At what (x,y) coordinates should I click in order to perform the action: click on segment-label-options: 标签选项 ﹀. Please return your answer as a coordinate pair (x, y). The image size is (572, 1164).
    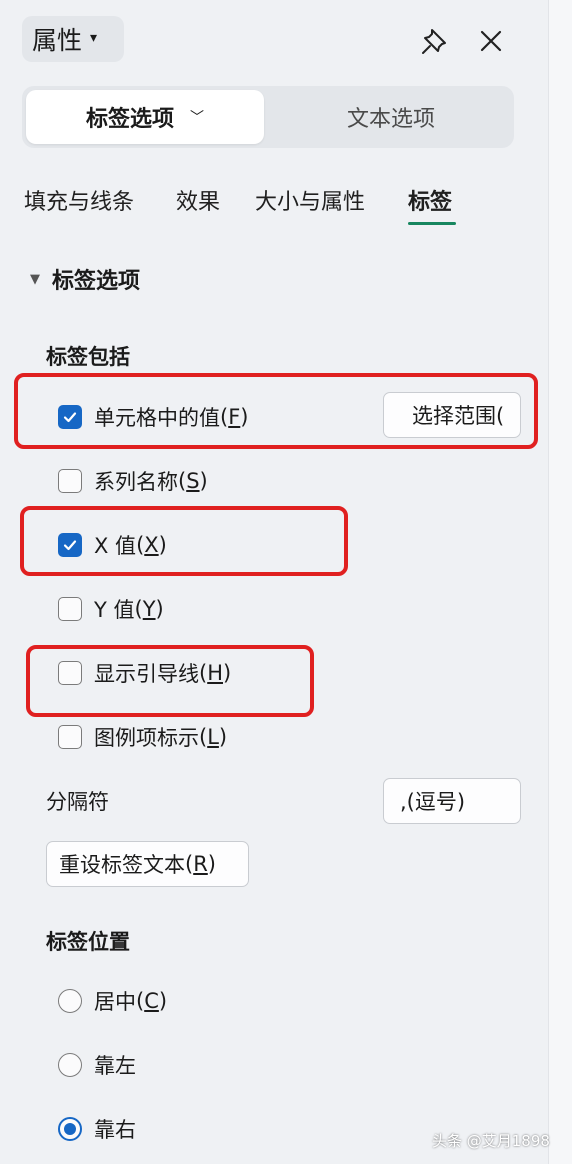
    Looking at the image, I should click on (145, 117).